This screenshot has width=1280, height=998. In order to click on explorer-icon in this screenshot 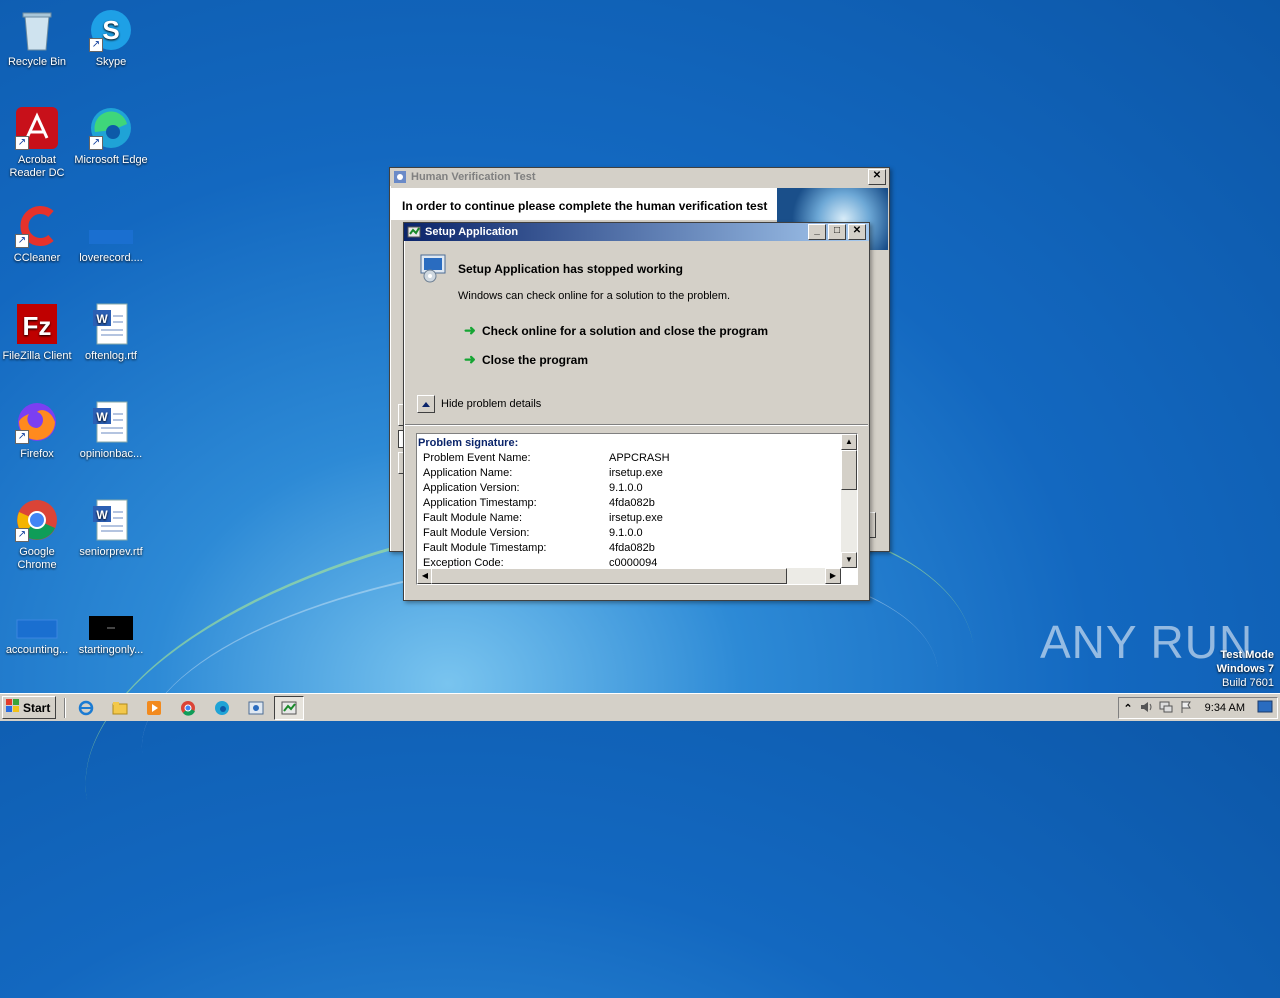, I will do `click(120, 708)`.